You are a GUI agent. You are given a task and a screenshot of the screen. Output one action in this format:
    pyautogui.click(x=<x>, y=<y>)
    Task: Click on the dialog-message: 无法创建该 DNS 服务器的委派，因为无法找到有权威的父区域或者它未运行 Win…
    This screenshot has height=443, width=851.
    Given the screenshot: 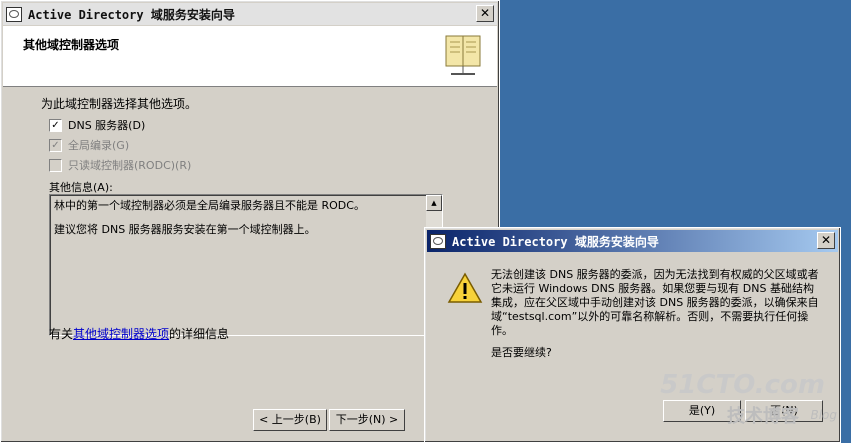 What is the action you would take?
    pyautogui.click(x=656, y=303)
    